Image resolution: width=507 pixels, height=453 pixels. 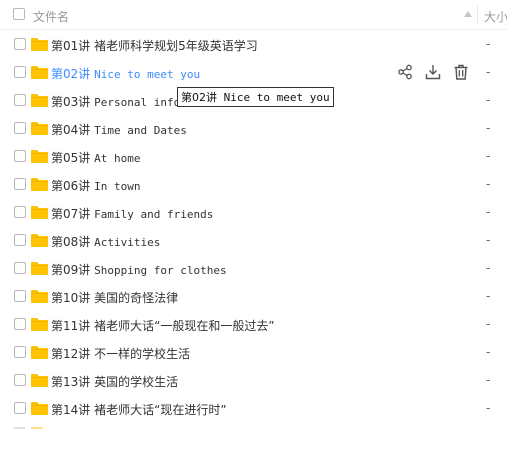 I want to click on file-row: 第07讲 Family and friends -, so click(x=253, y=212).